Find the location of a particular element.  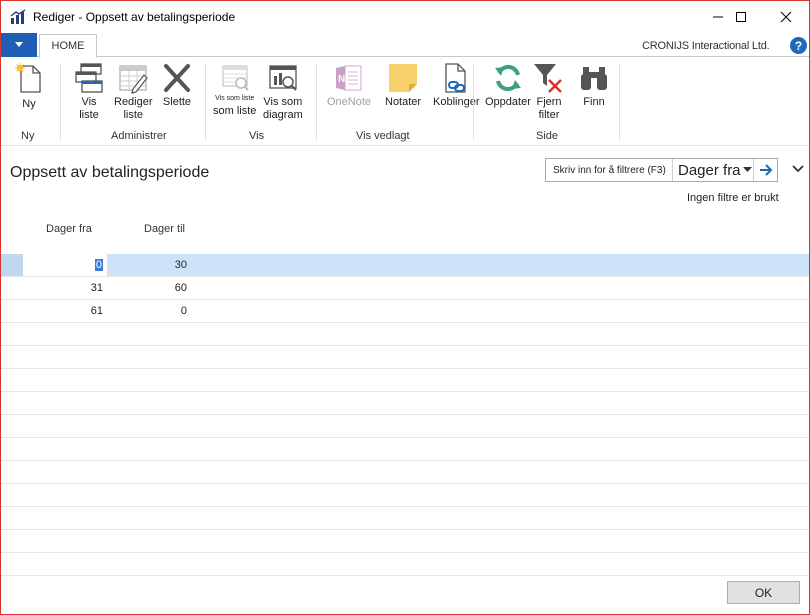

clear-filter-icon is located at coordinates (548, 78).